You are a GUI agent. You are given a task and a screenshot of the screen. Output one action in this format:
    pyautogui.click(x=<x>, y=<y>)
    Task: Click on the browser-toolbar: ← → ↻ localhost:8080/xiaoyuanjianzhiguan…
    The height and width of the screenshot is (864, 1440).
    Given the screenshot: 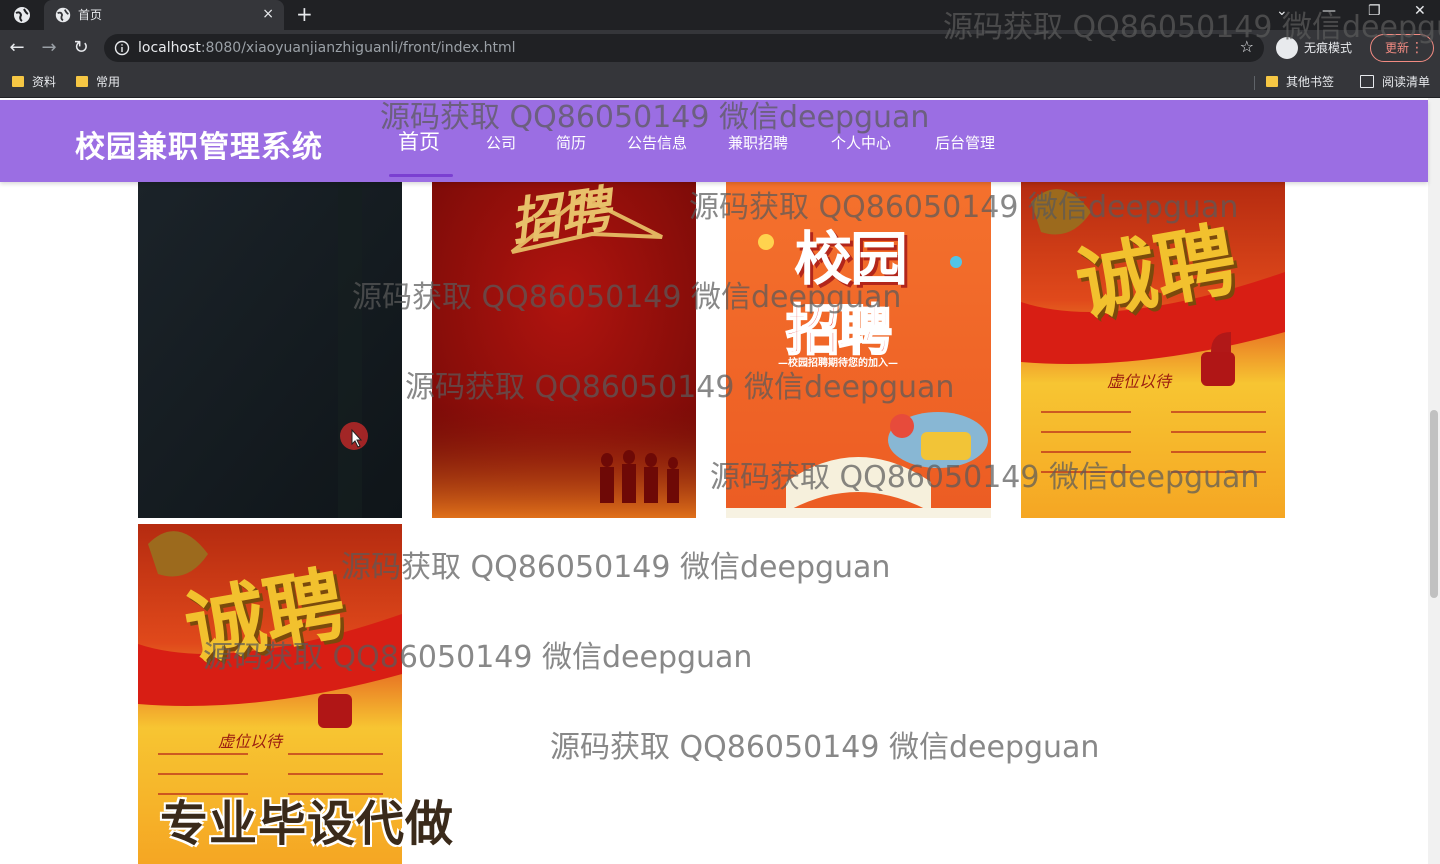 What is the action you would take?
    pyautogui.click(x=720, y=48)
    